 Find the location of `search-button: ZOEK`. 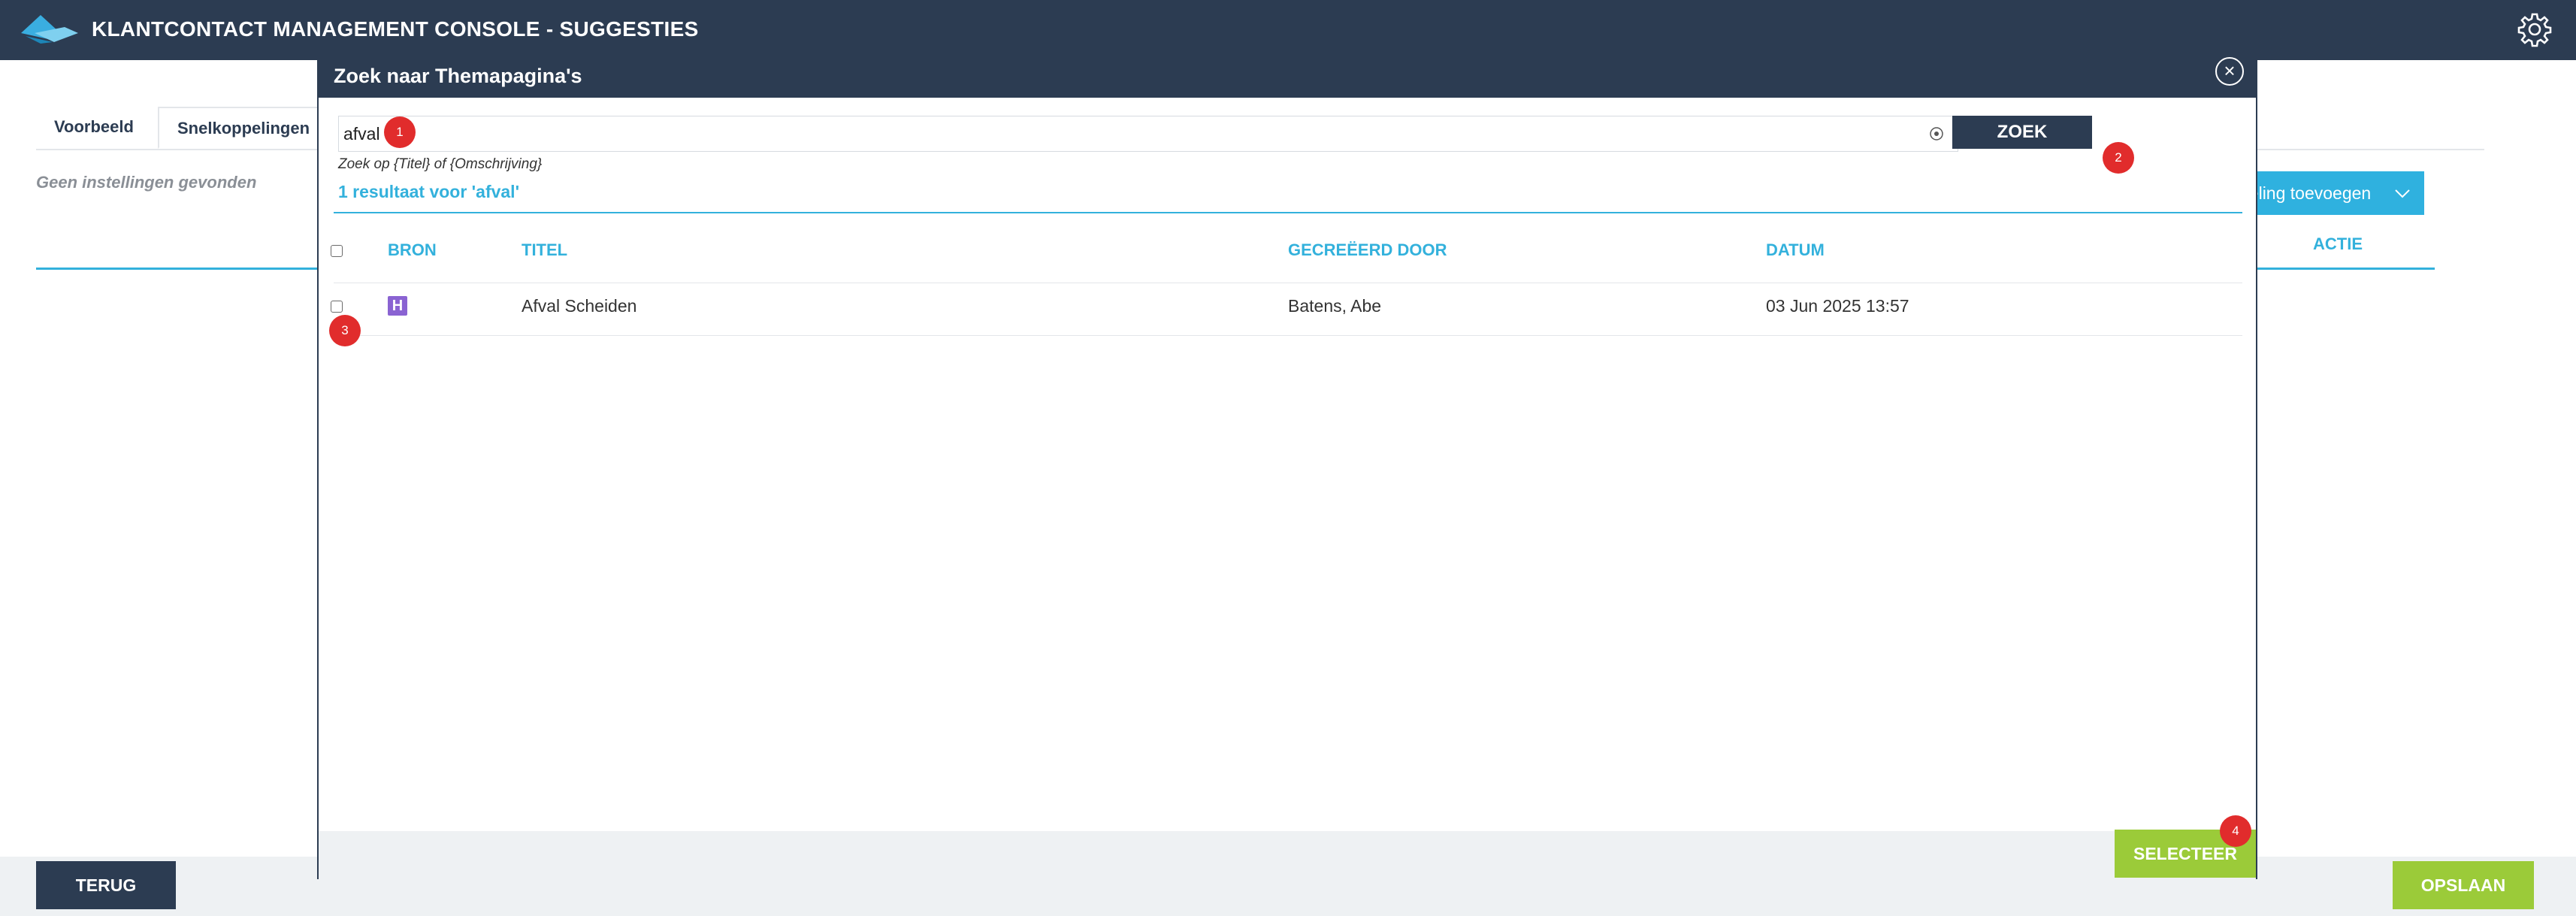

search-button: ZOEK is located at coordinates (2022, 132).